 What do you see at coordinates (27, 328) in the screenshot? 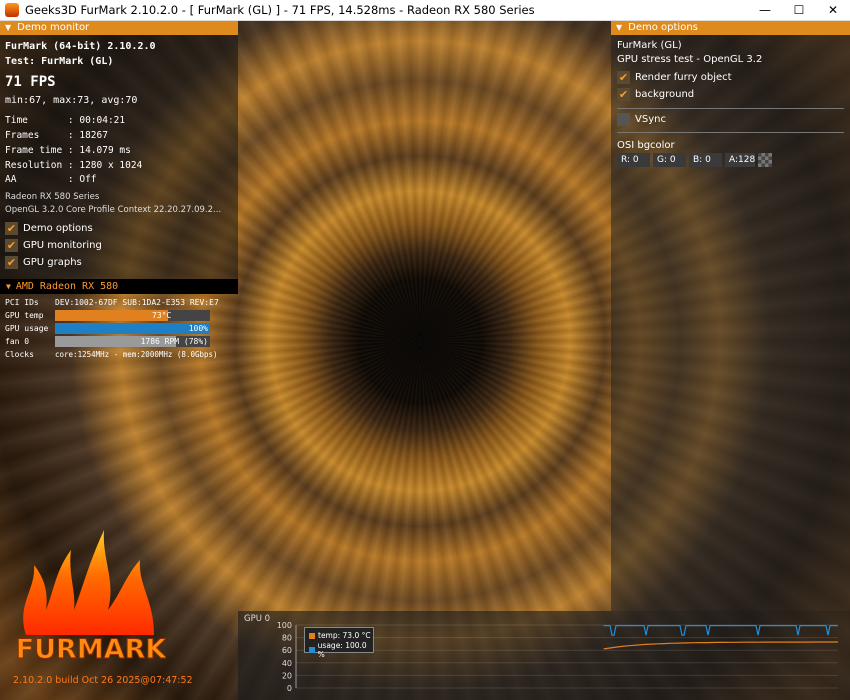
I see `gpu-usage-label: GPU usage` at bounding box center [27, 328].